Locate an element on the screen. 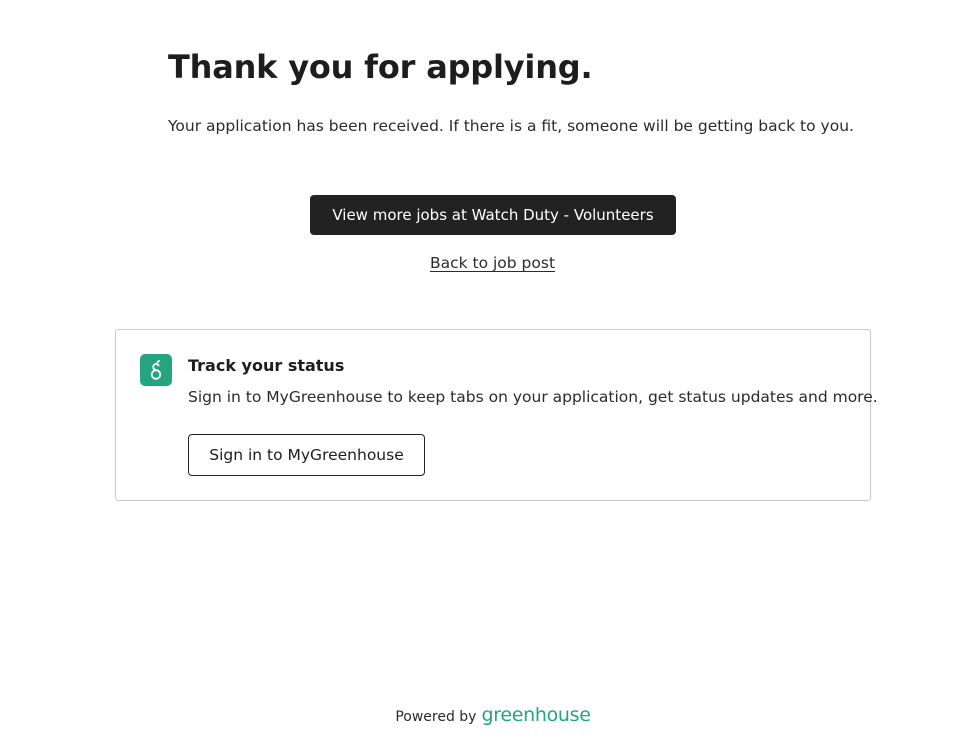  back-to-job-post-link: Back to job post is located at coordinates (492, 263).